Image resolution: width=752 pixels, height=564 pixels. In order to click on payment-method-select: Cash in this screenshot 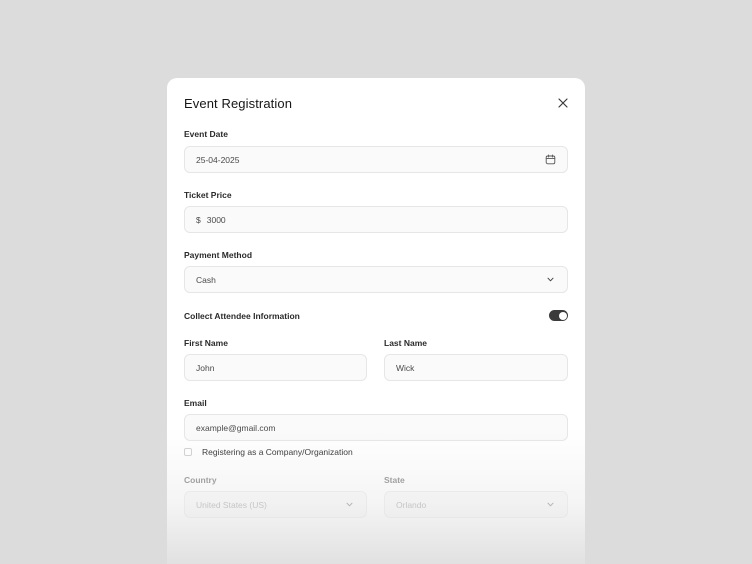, I will do `click(376, 279)`.